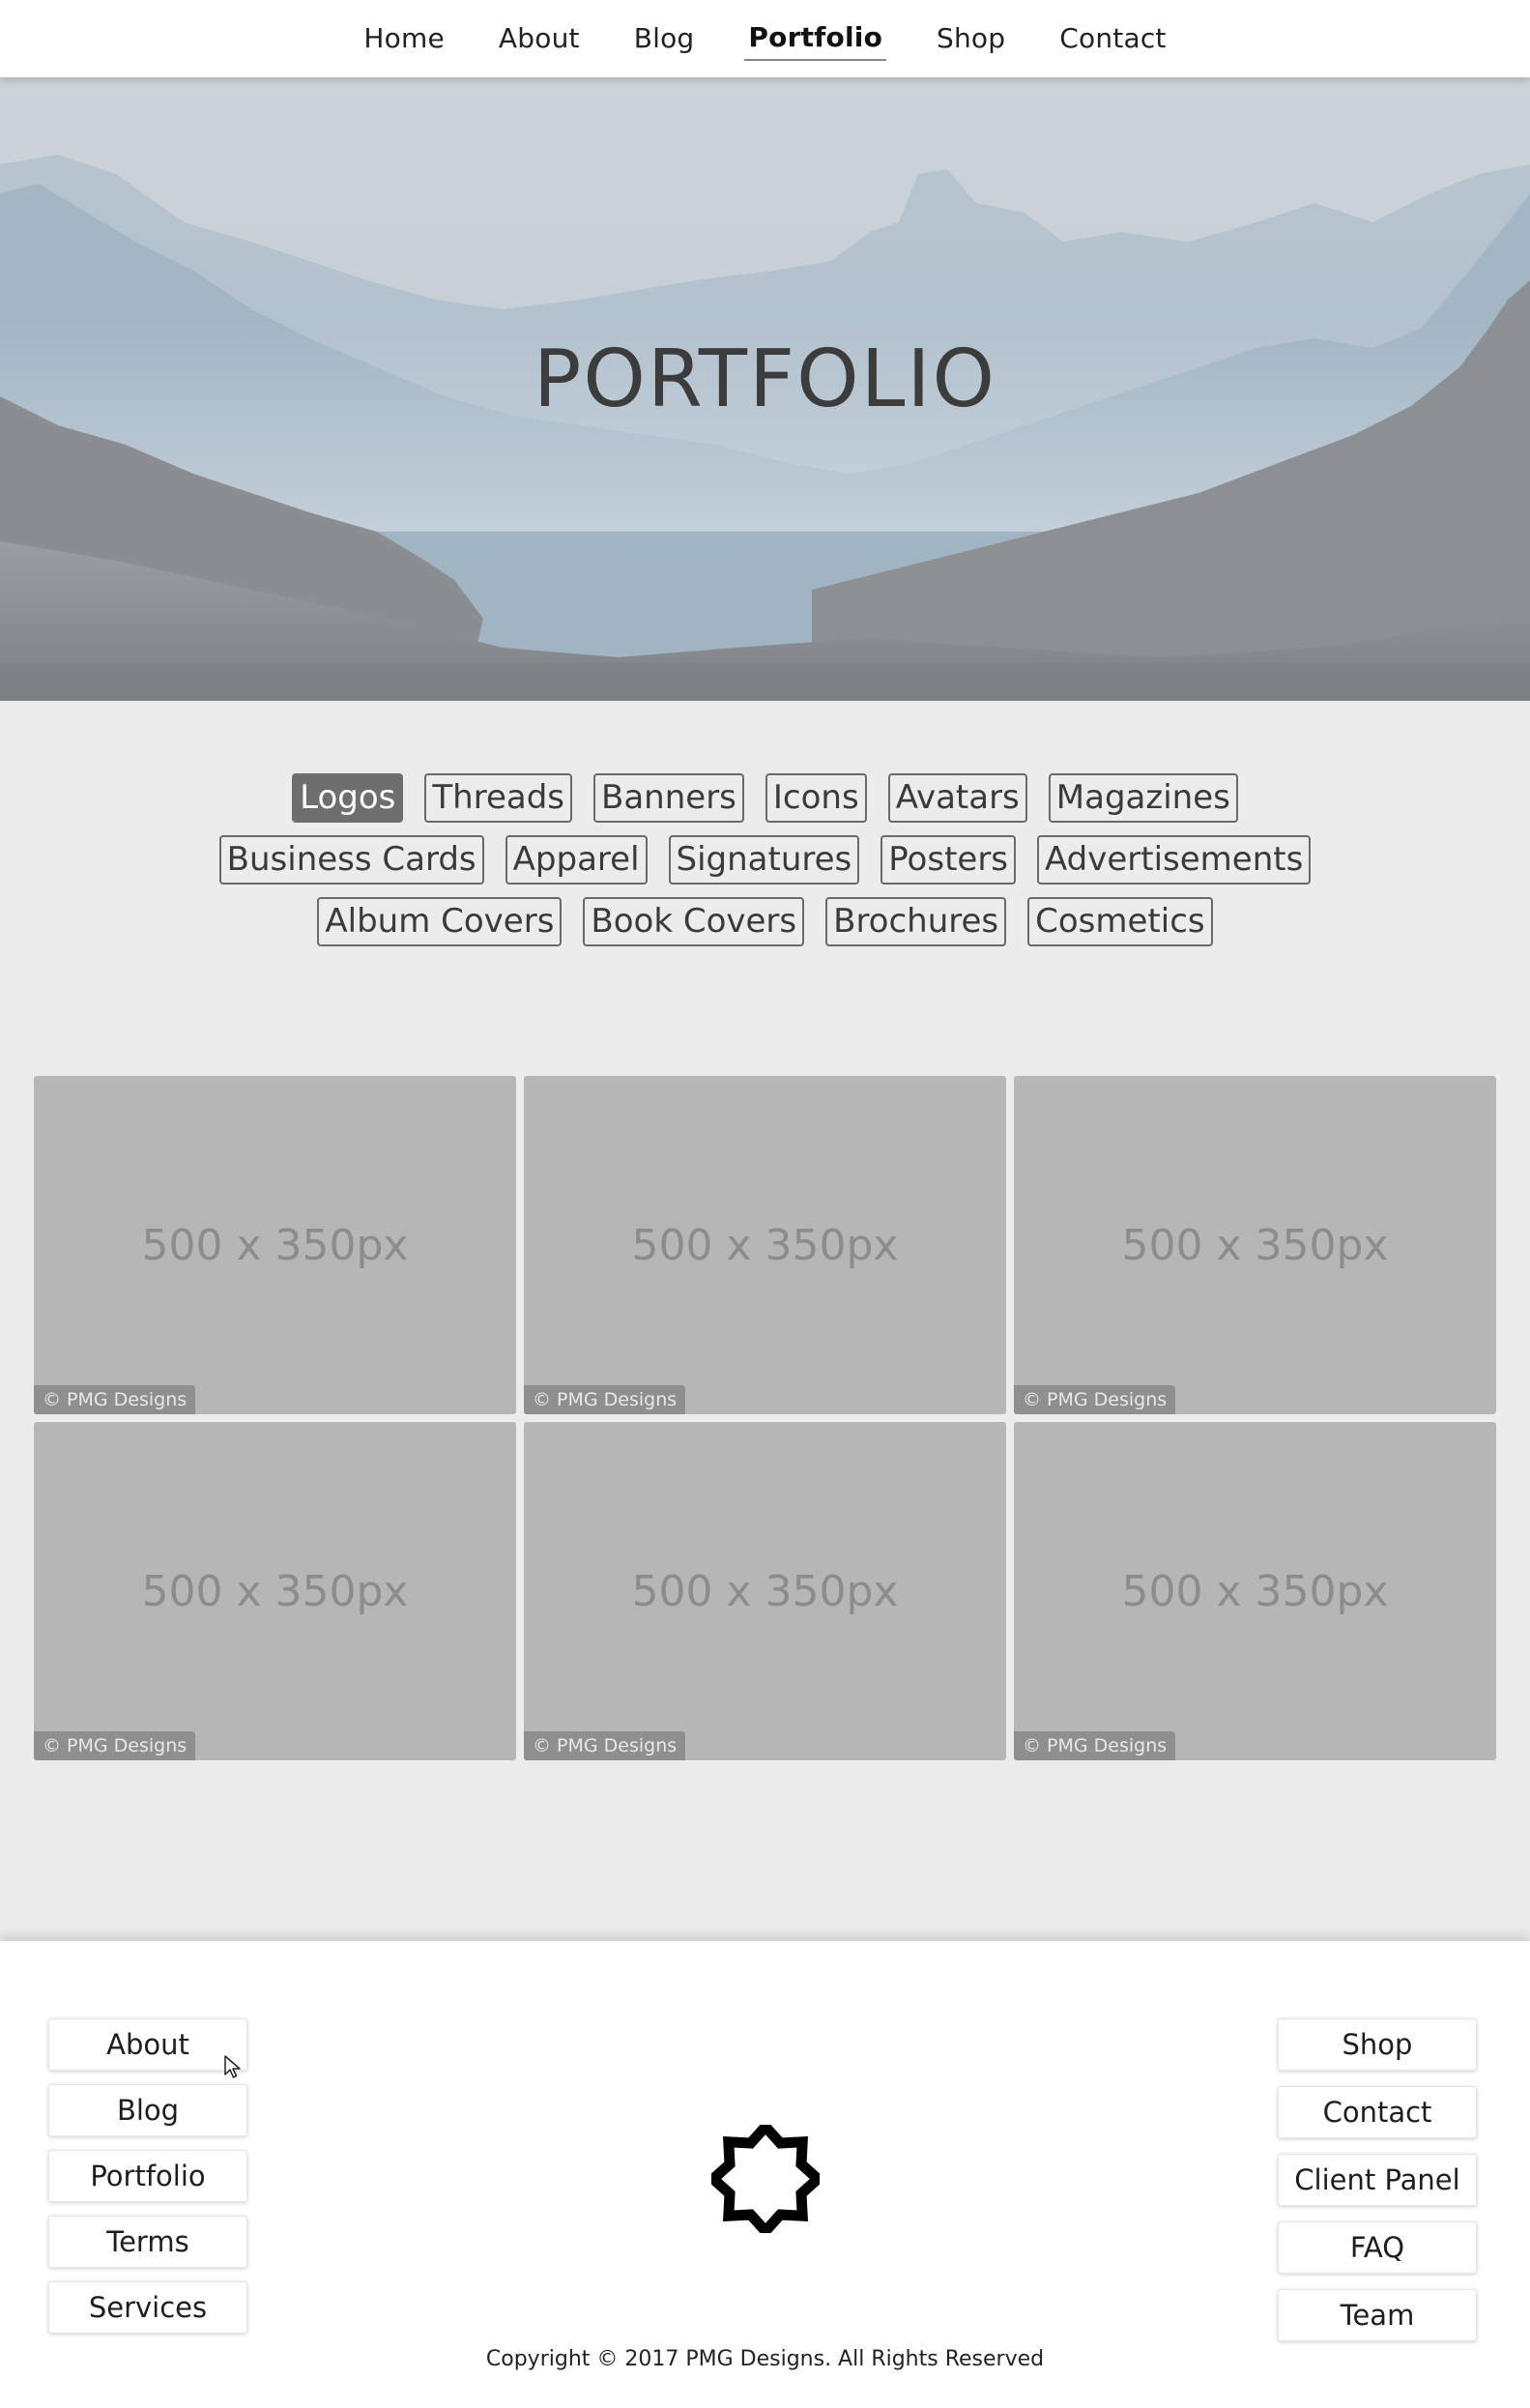  I want to click on filter-banners: Banners, so click(669, 798).